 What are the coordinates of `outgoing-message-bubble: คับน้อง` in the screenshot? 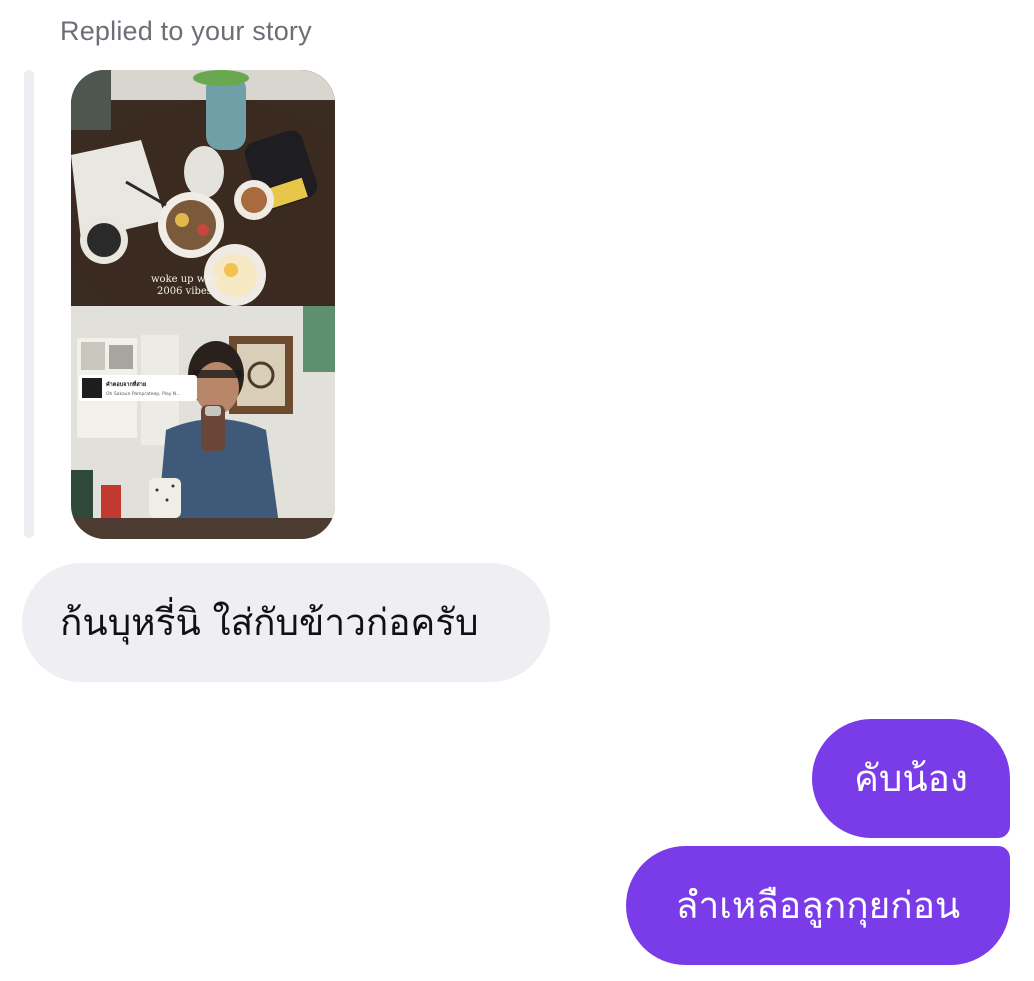 It's located at (911, 778).